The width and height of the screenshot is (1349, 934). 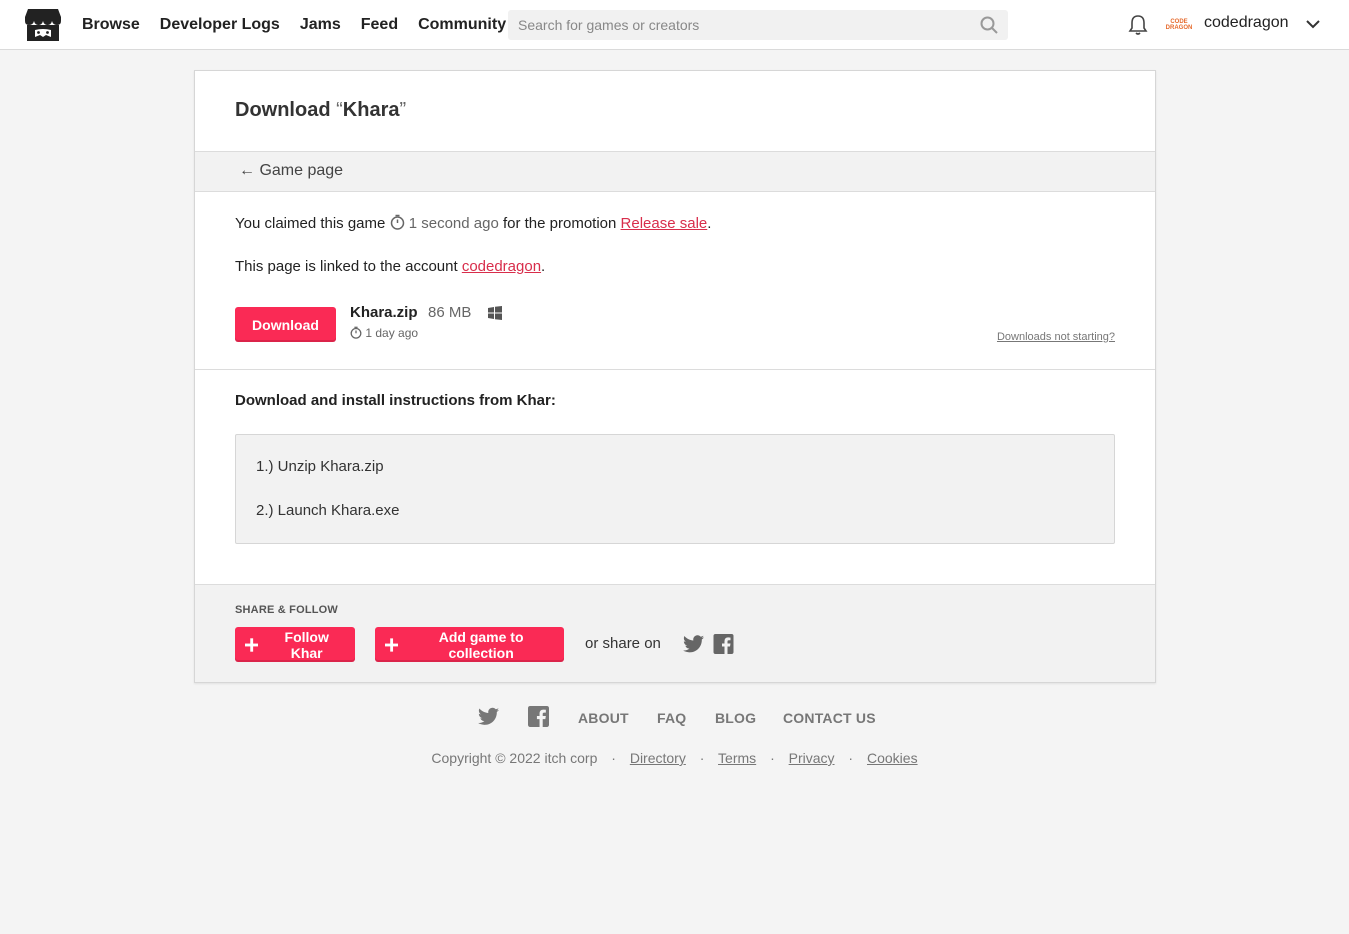 What do you see at coordinates (664, 223) in the screenshot?
I see `promotion-link: Release sale` at bounding box center [664, 223].